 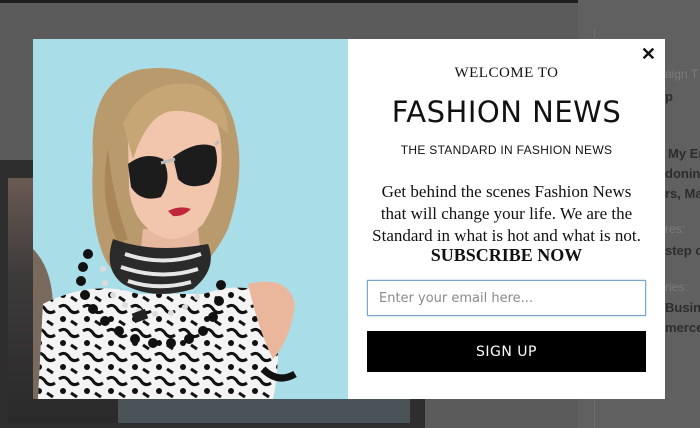 What do you see at coordinates (506, 73) in the screenshot?
I see `welcome-heading: WELCOME TO` at bounding box center [506, 73].